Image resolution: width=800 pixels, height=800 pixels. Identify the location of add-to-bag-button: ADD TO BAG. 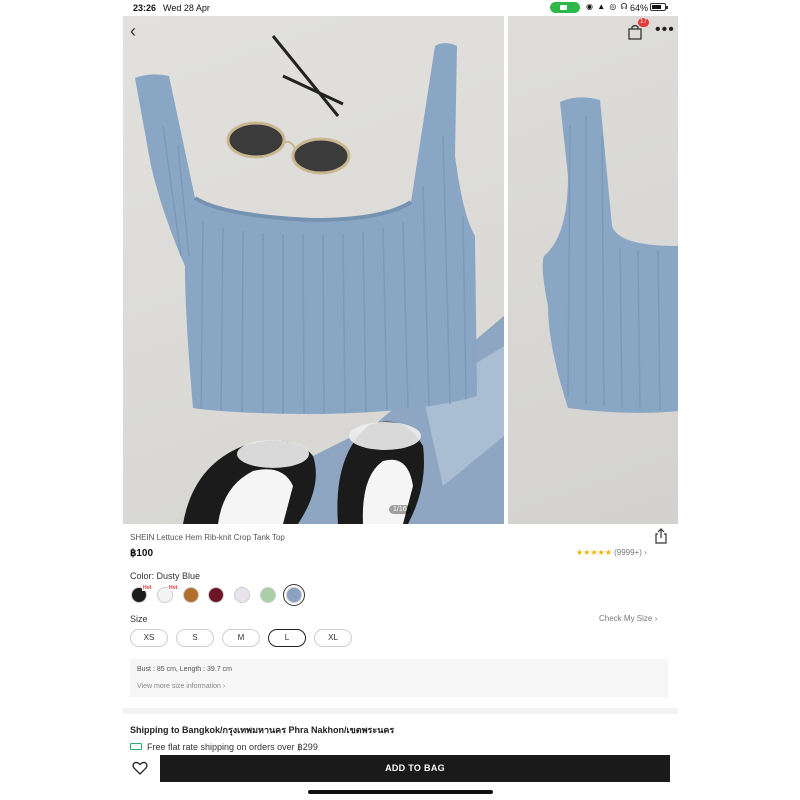
(415, 768).